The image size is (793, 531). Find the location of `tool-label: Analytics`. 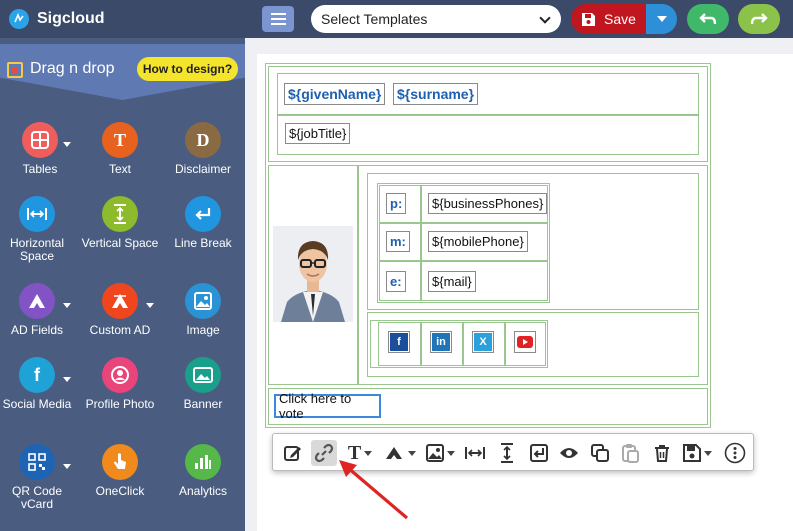

tool-label: Analytics is located at coordinates (203, 491).